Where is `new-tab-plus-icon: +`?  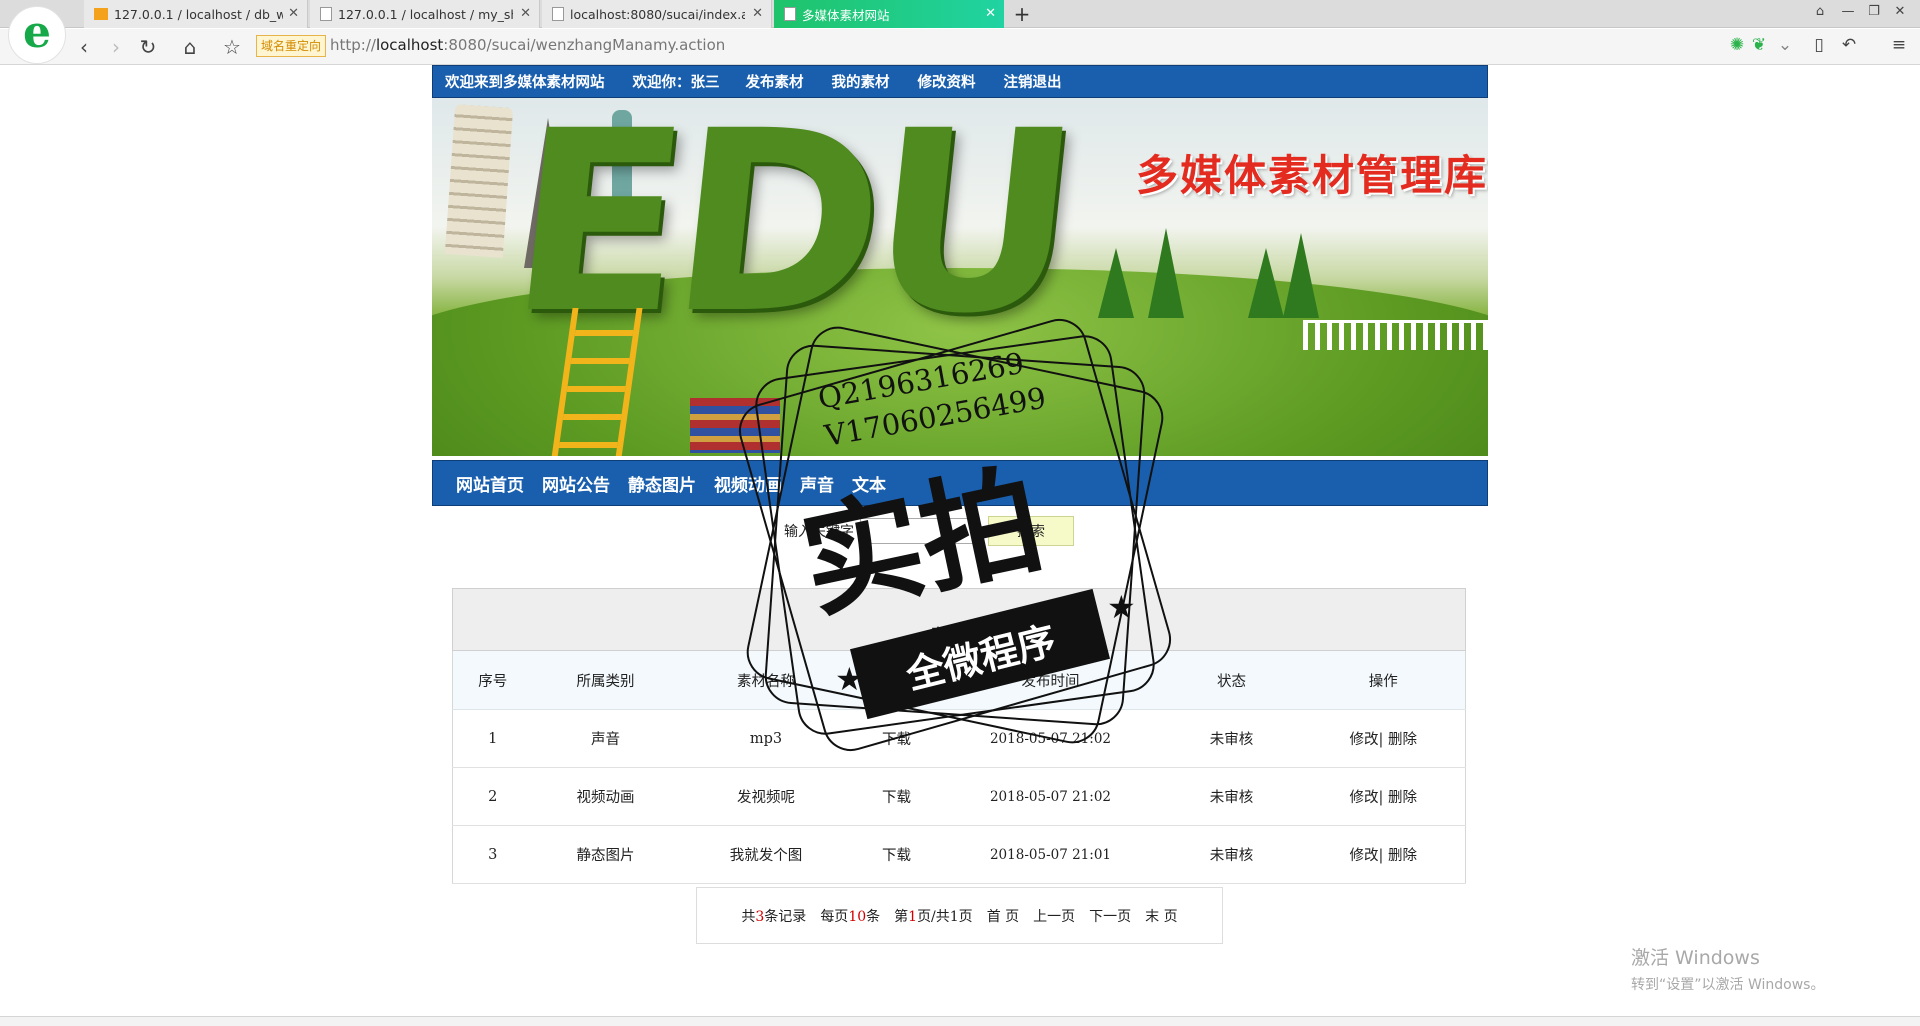
new-tab-plus-icon: + is located at coordinates (1022, 14).